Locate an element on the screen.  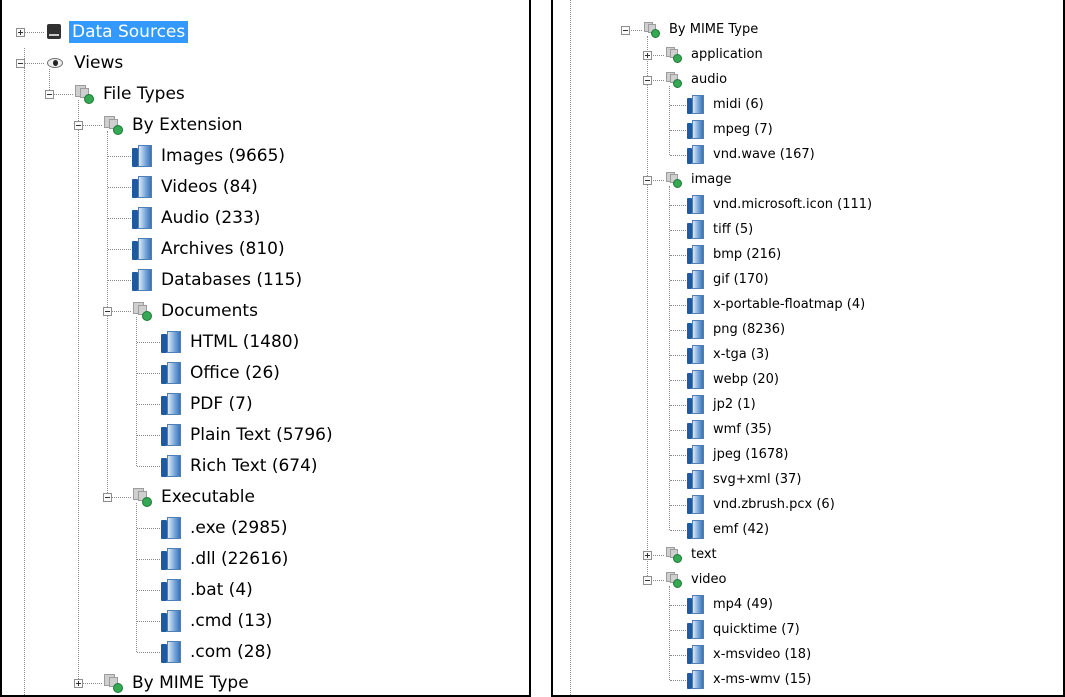
tree-node-mpeg-7: mpeg (7) is located at coordinates (731, 129).